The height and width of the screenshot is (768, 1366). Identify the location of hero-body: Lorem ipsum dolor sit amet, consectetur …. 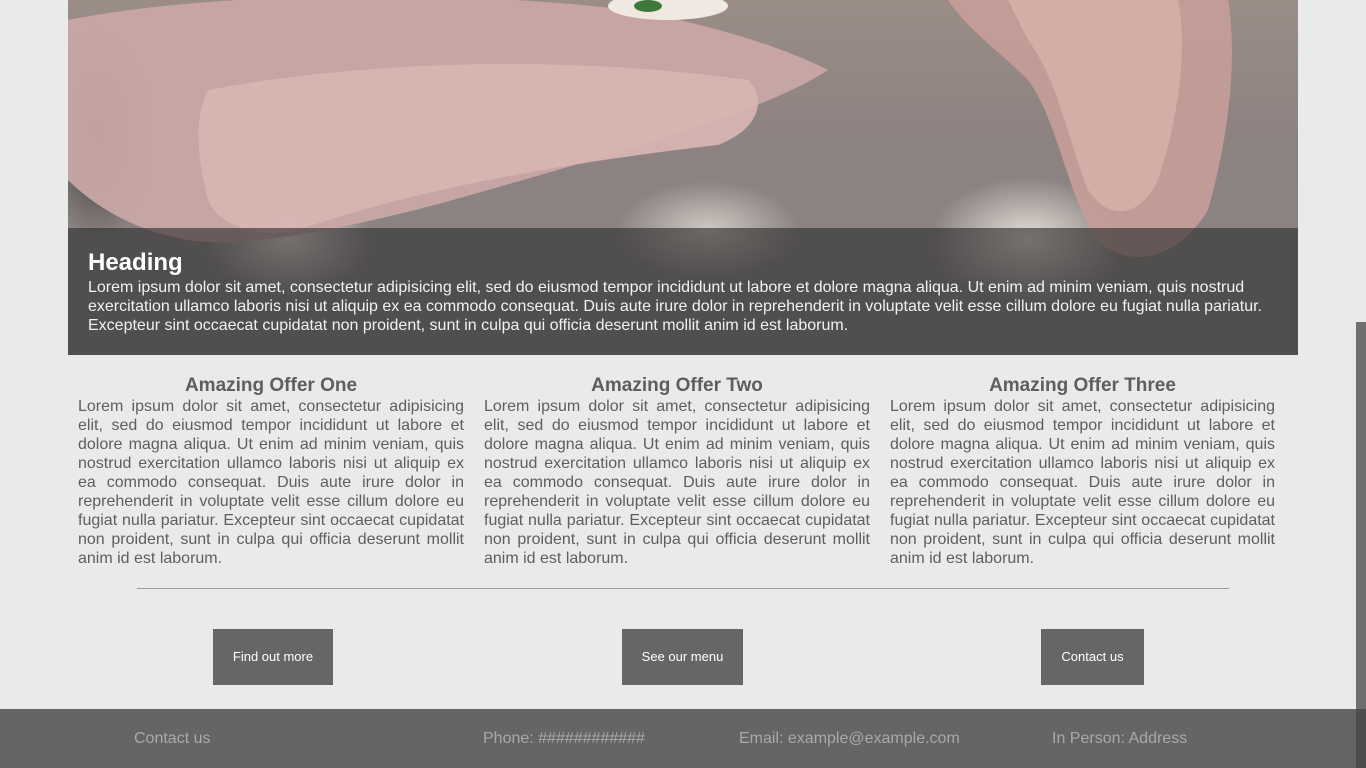
(675, 306).